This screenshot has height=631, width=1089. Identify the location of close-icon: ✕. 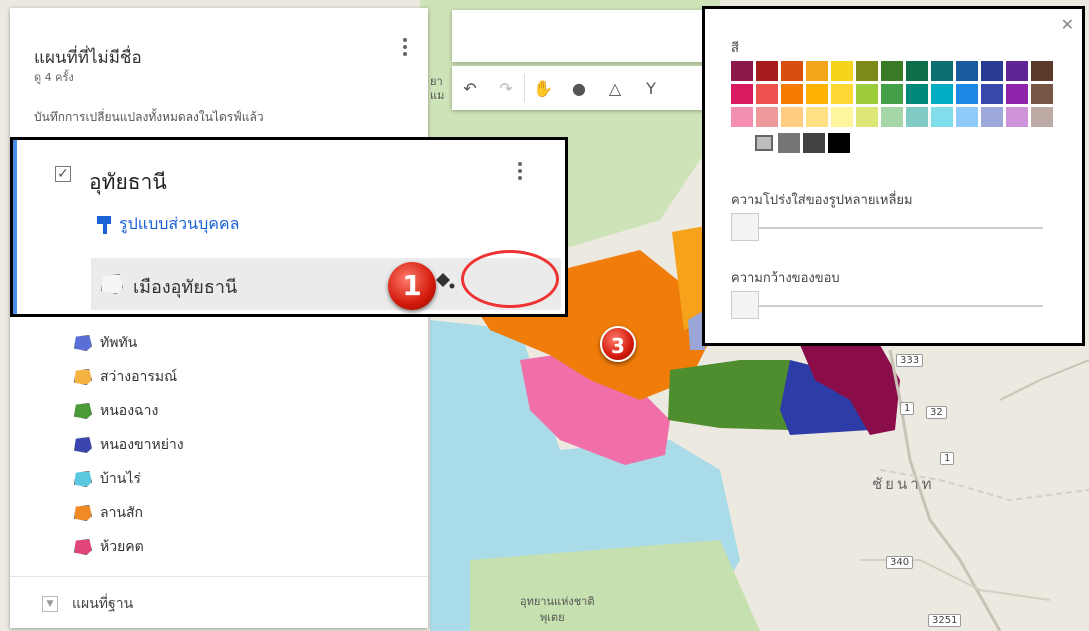
(1067, 24).